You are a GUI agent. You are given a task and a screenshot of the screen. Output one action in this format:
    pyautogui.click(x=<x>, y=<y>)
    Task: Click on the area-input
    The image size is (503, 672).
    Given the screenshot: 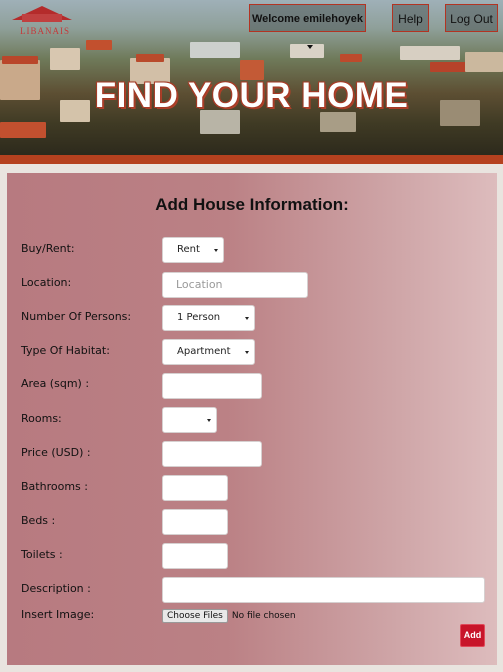 What is the action you would take?
    pyautogui.click(x=212, y=386)
    